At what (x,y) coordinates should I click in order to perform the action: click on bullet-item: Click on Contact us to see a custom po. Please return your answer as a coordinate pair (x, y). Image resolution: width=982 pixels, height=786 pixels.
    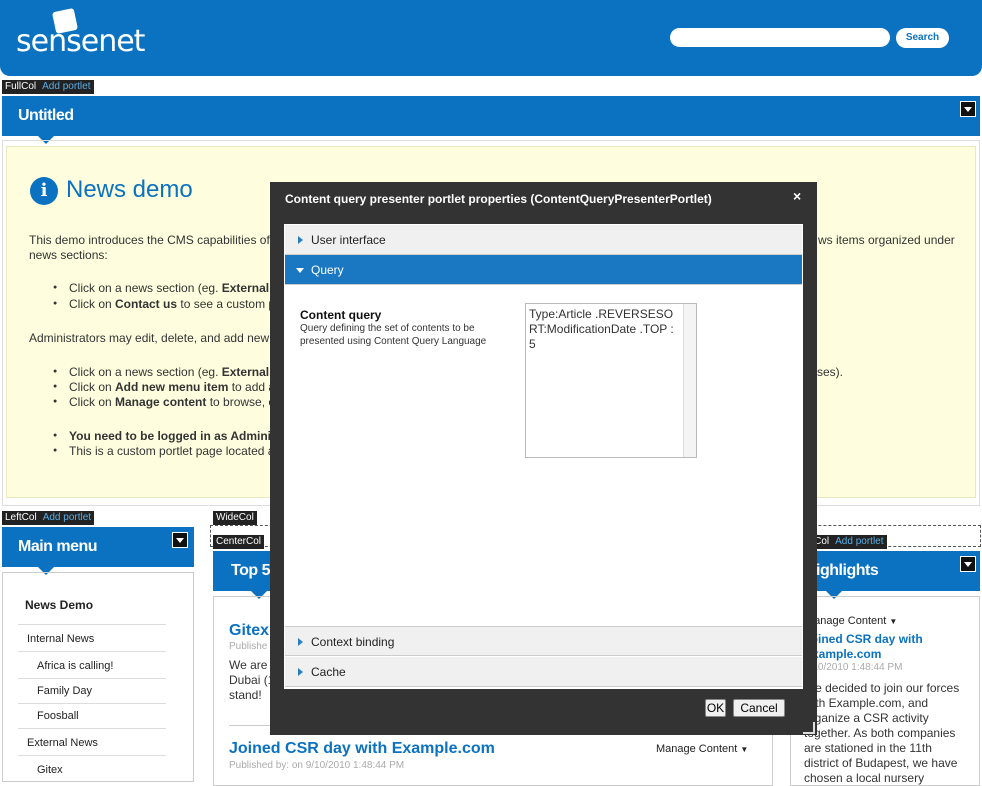
    Looking at the image, I should click on (167, 304).